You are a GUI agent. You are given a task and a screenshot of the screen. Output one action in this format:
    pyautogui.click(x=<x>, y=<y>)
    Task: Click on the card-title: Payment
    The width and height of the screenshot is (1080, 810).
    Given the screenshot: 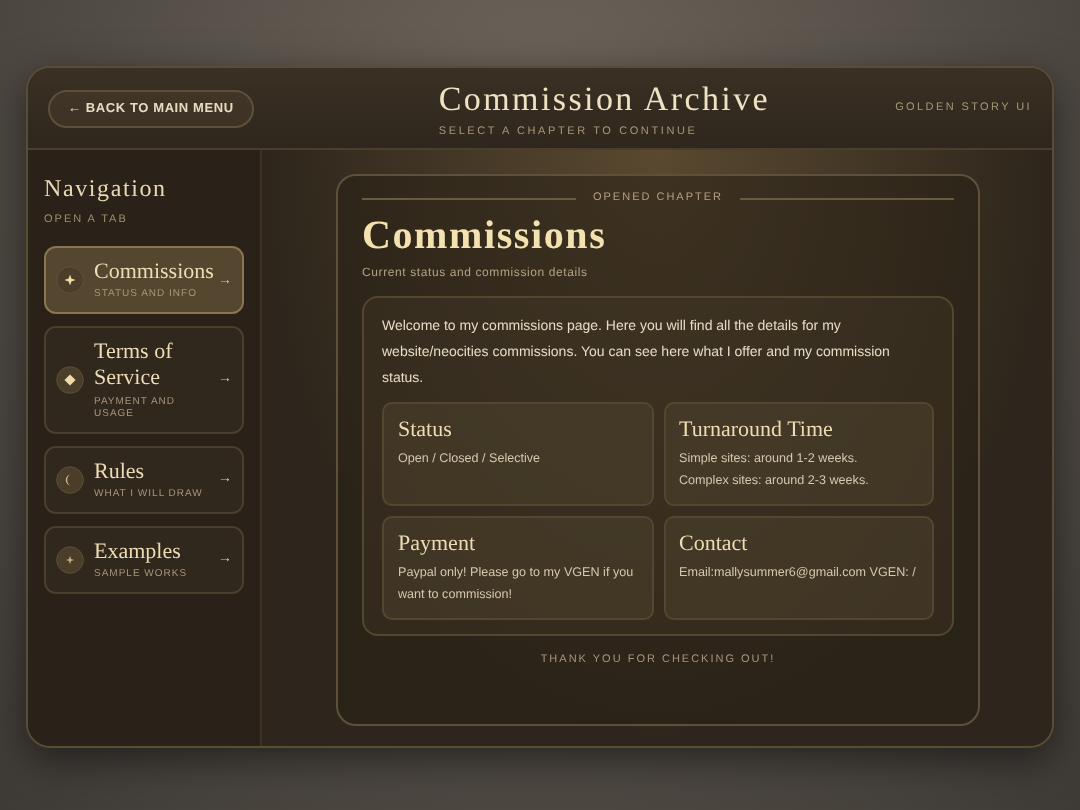 What is the action you would take?
    pyautogui.click(x=437, y=544)
    